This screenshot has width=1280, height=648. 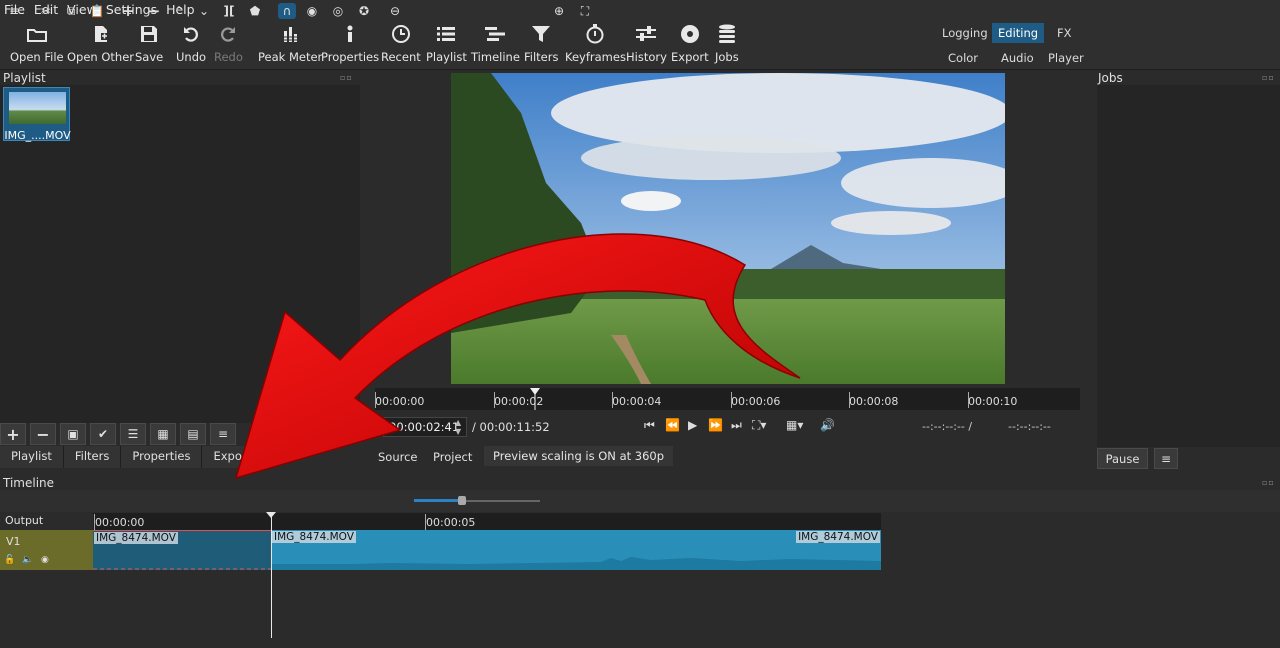 I want to click on magnet-icon: ∩, so click(x=287, y=11).